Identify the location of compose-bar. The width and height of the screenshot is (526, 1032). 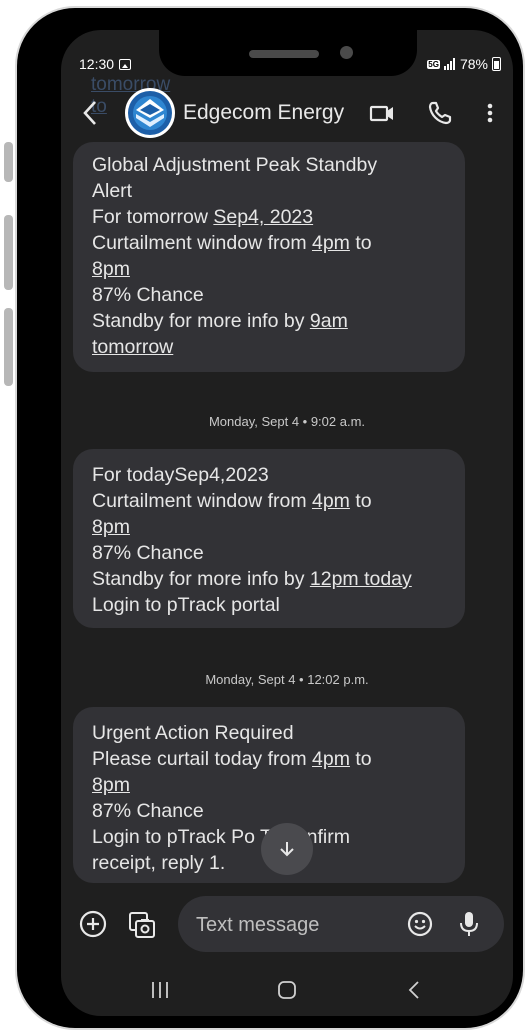
(341, 924).